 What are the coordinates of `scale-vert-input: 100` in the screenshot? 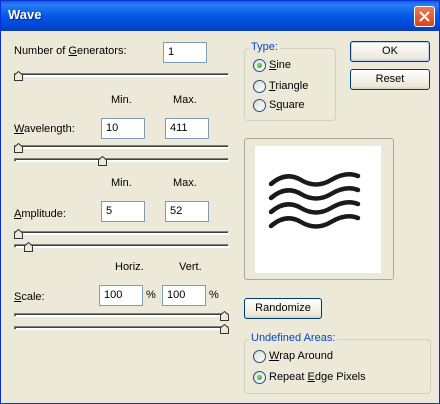 It's located at (184, 295).